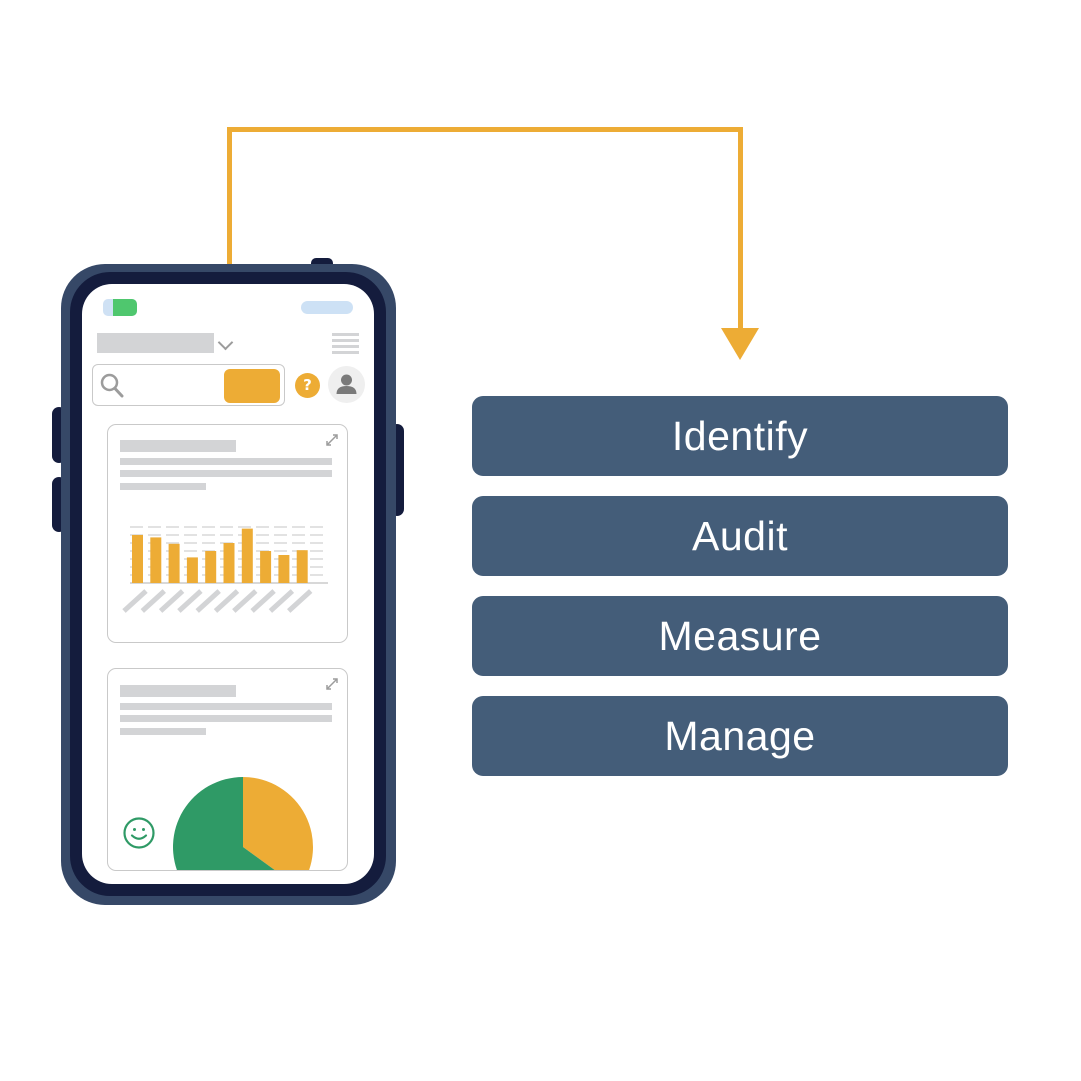 The width and height of the screenshot is (1081, 1081). Describe the element at coordinates (307, 385) in the screenshot. I see `help-icon: ?` at that location.